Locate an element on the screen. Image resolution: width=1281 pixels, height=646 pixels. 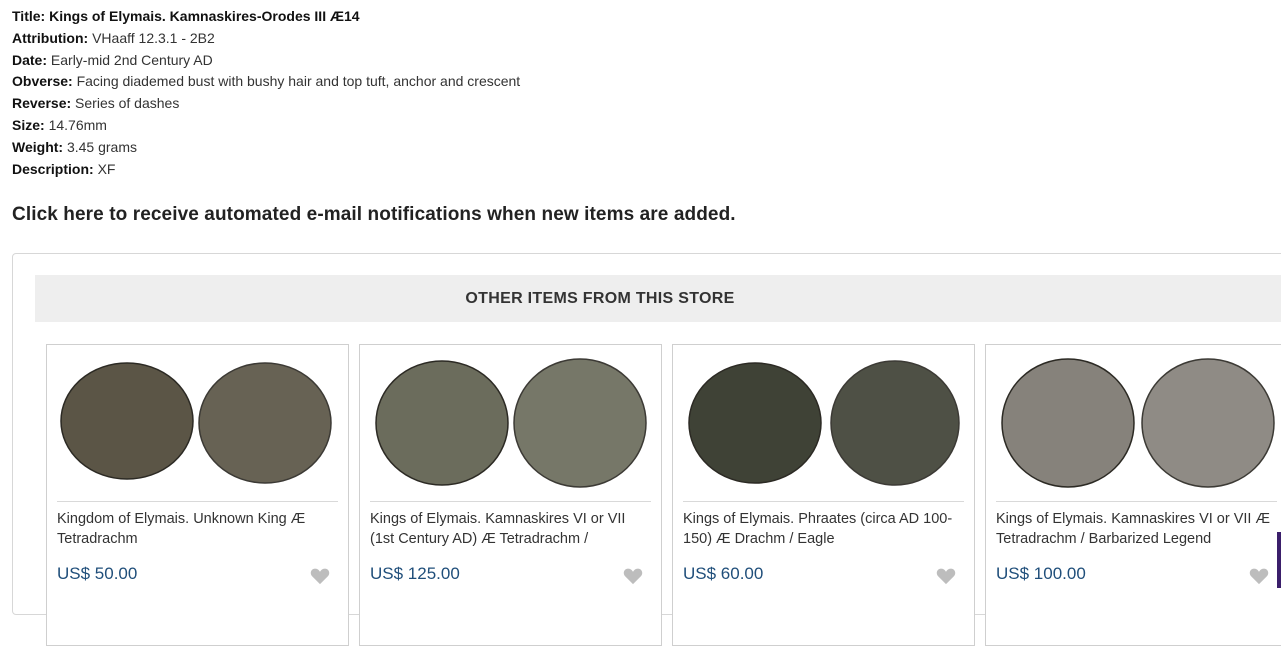
scrollbar-thumb is located at coordinates (1279, 560).